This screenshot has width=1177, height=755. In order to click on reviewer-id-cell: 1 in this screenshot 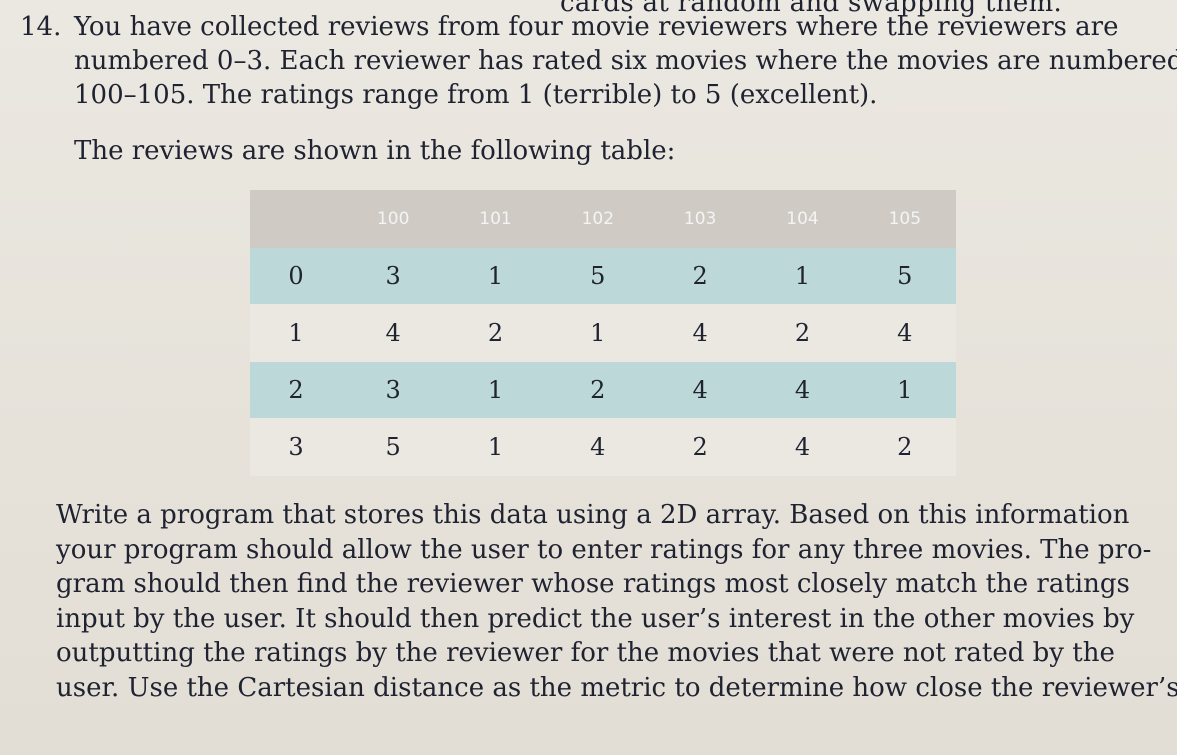, I will do `click(296, 333)`.